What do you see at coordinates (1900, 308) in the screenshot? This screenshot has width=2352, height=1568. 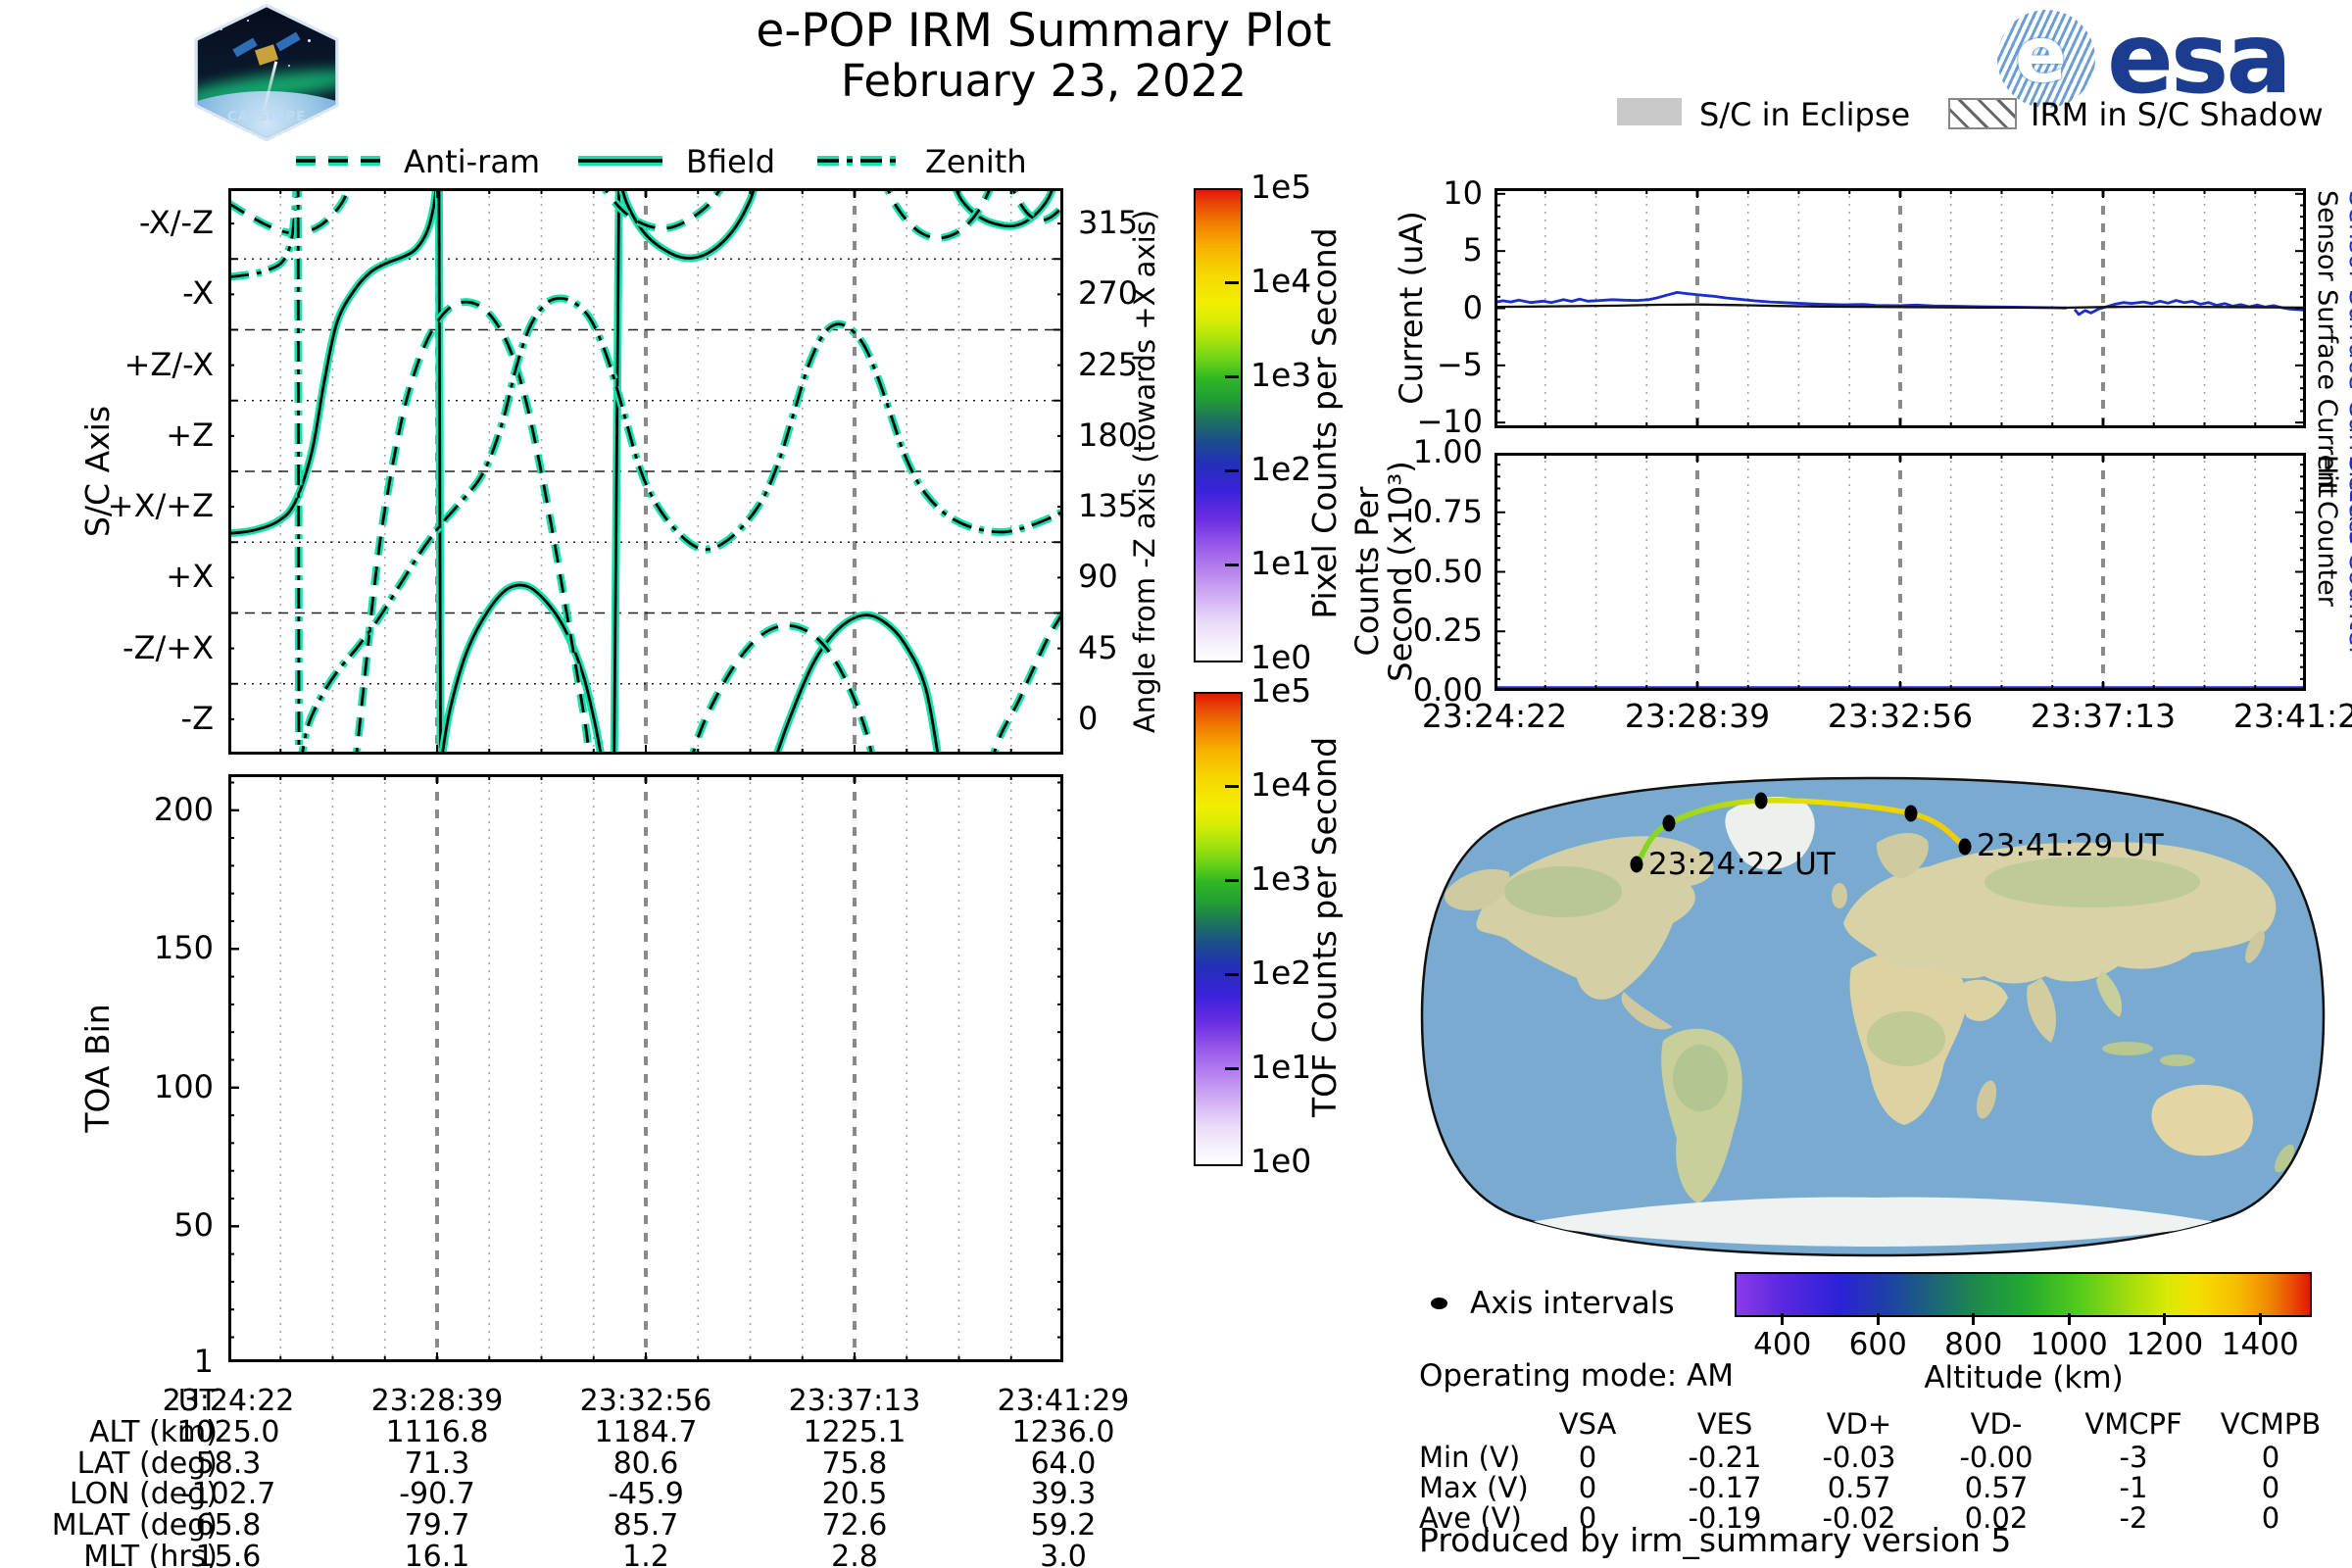 I see `current-plot` at bounding box center [1900, 308].